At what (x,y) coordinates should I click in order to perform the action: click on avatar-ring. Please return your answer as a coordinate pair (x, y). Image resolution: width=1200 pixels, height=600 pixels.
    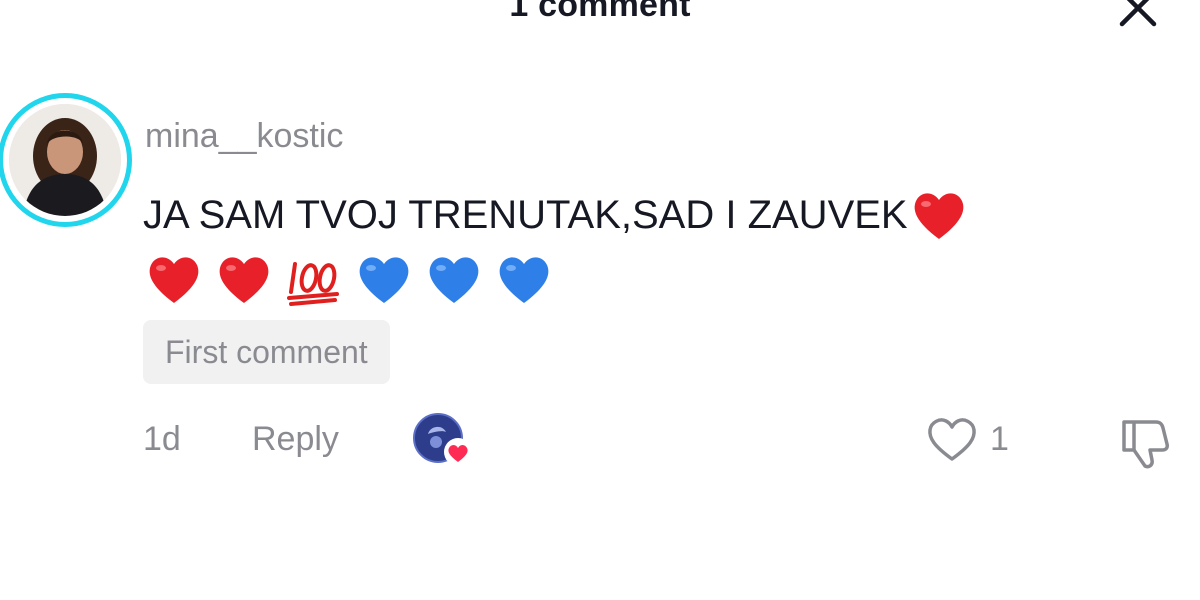
    Looking at the image, I should click on (66, 160).